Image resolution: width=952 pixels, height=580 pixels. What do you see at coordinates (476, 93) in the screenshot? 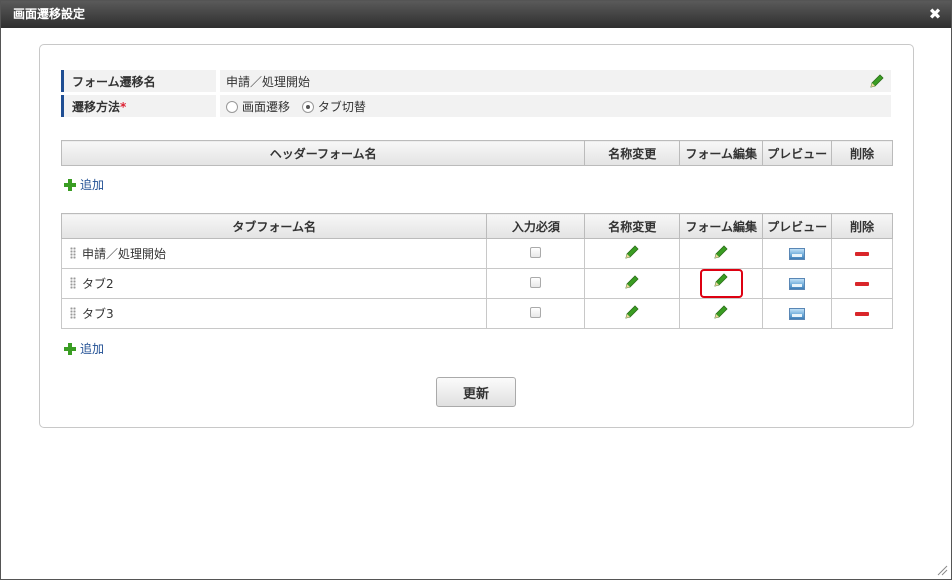
I see `info-table: フォーム遷移名 申請／処理開始 遷移方法* 画面遷移 タブ切替` at bounding box center [476, 93].